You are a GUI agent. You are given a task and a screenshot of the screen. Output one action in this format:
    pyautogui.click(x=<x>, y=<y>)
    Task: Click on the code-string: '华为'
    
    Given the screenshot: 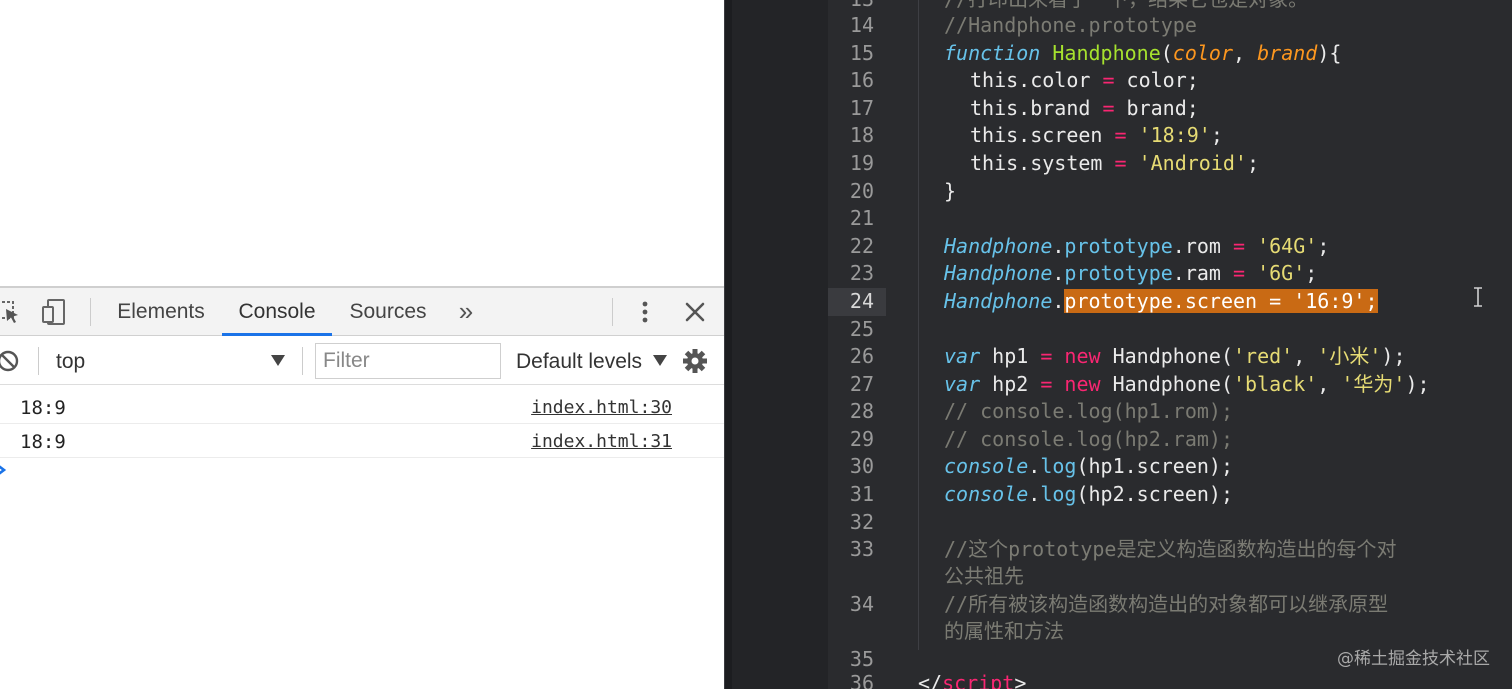 What is the action you would take?
    pyautogui.click(x=1373, y=384)
    